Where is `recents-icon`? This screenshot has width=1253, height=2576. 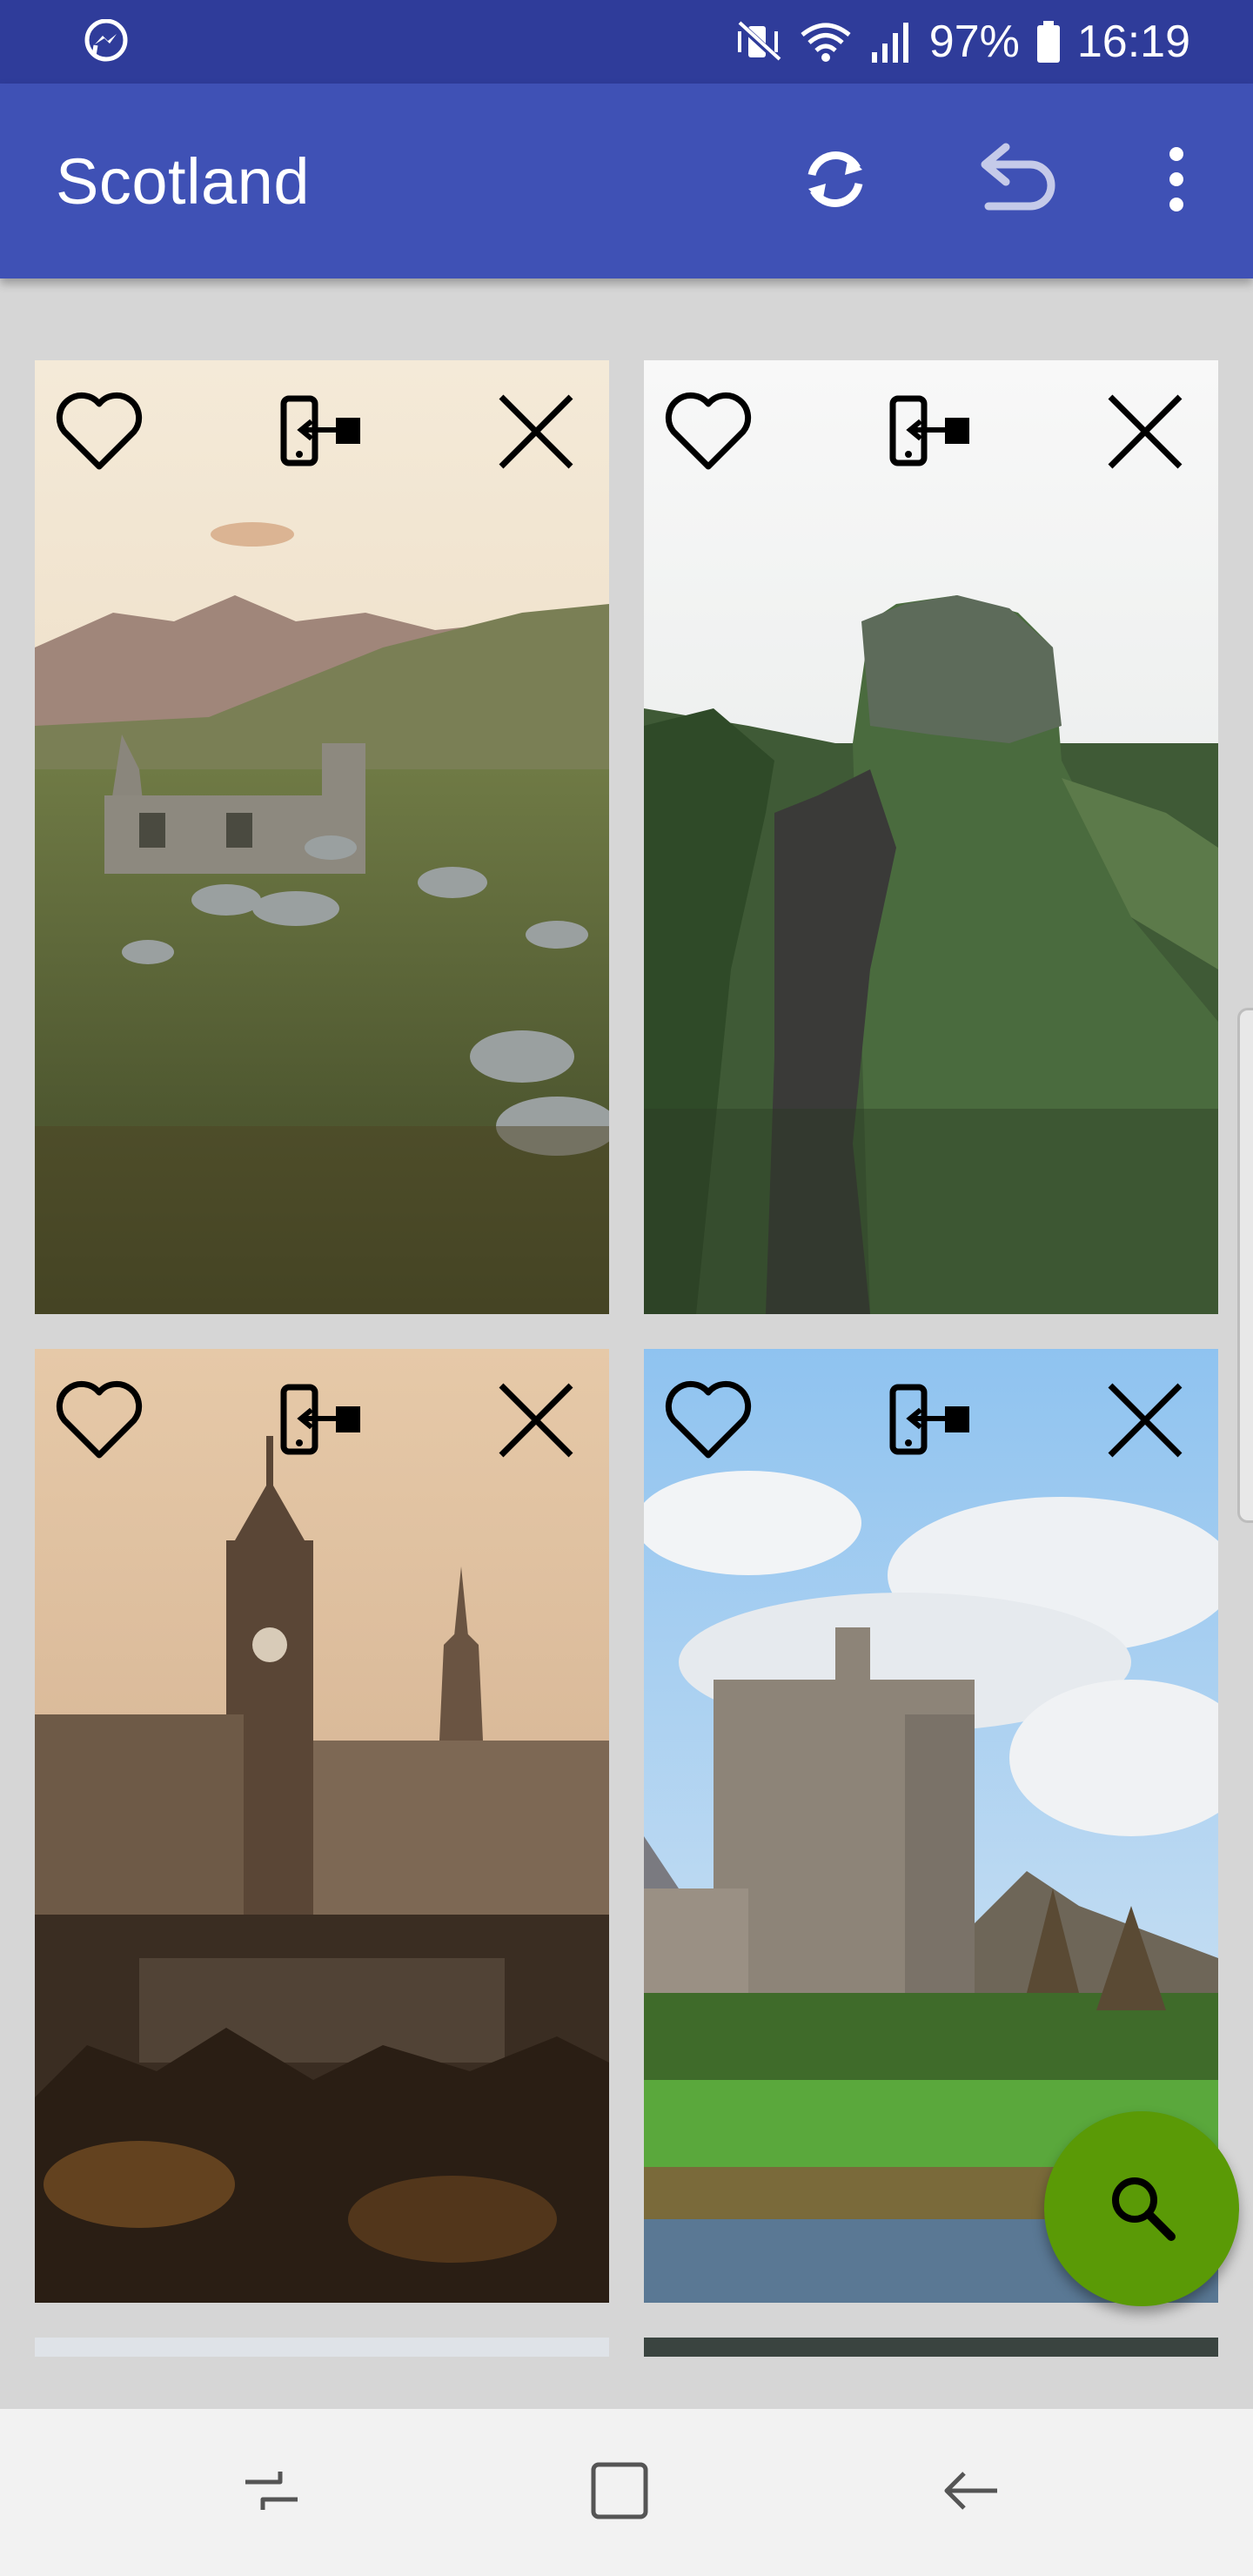
recents-icon is located at coordinates (271, 2493).